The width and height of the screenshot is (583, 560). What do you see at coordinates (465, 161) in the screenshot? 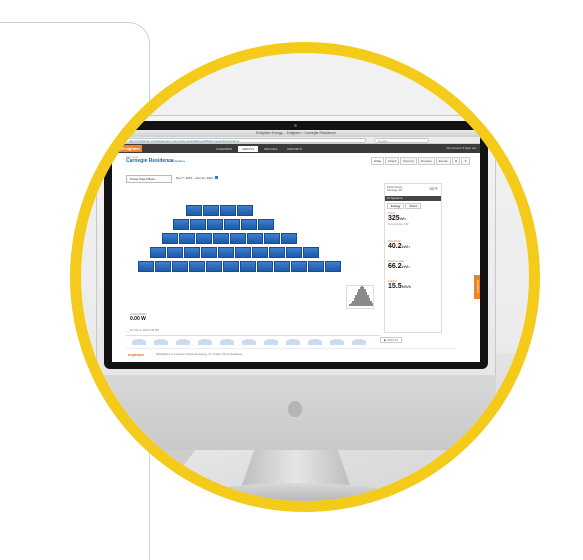
I see `refresh-icon: ↻` at bounding box center [465, 161].